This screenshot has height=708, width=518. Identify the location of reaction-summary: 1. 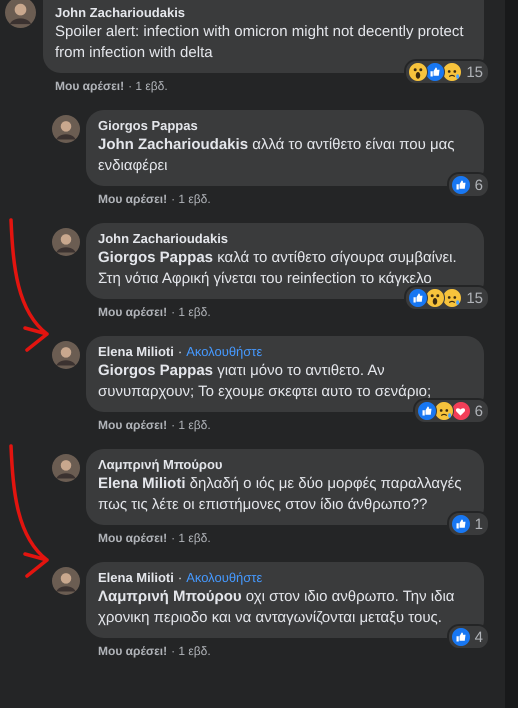
(468, 524).